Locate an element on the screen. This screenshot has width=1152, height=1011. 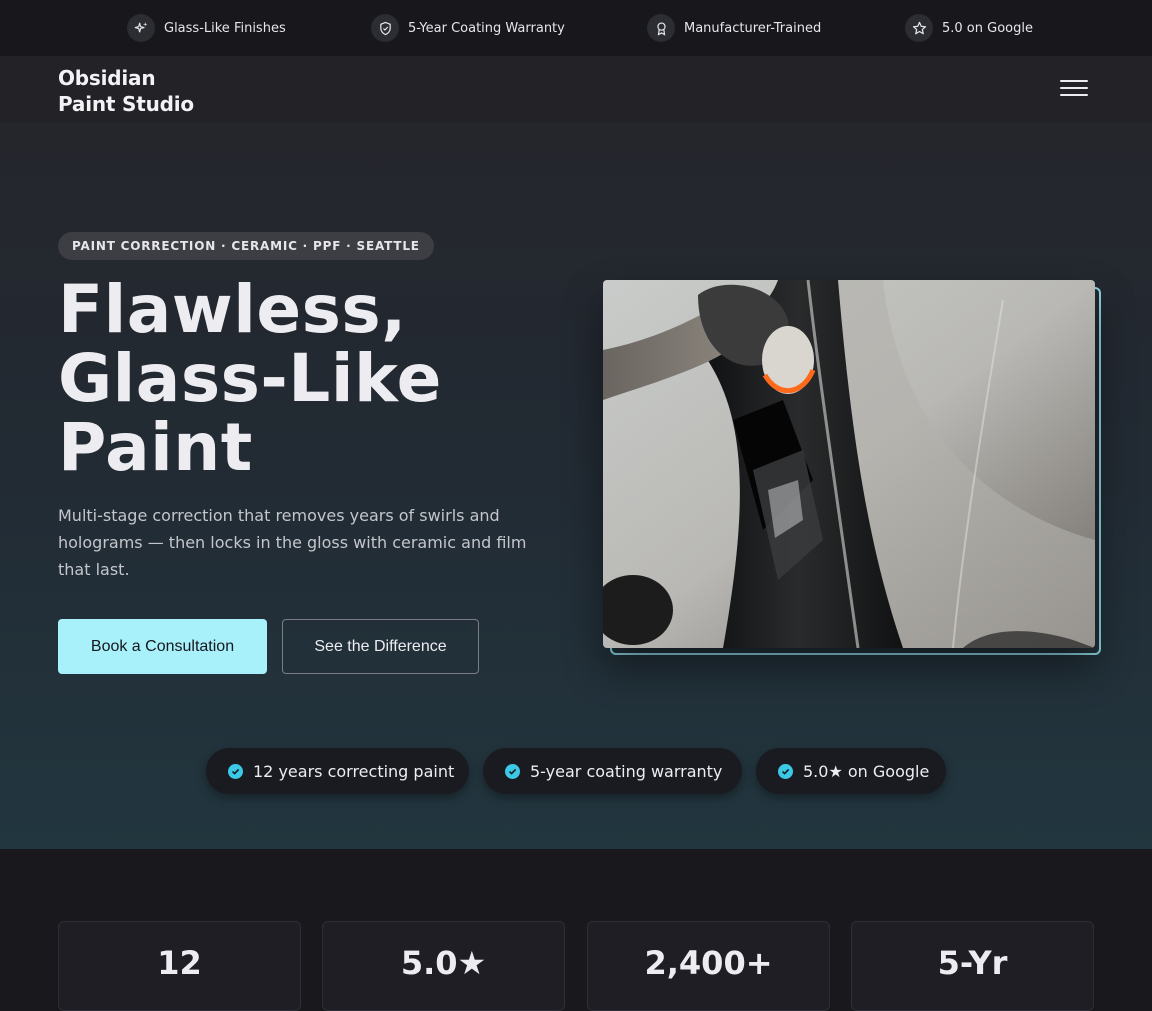
award-icon is located at coordinates (661, 28).